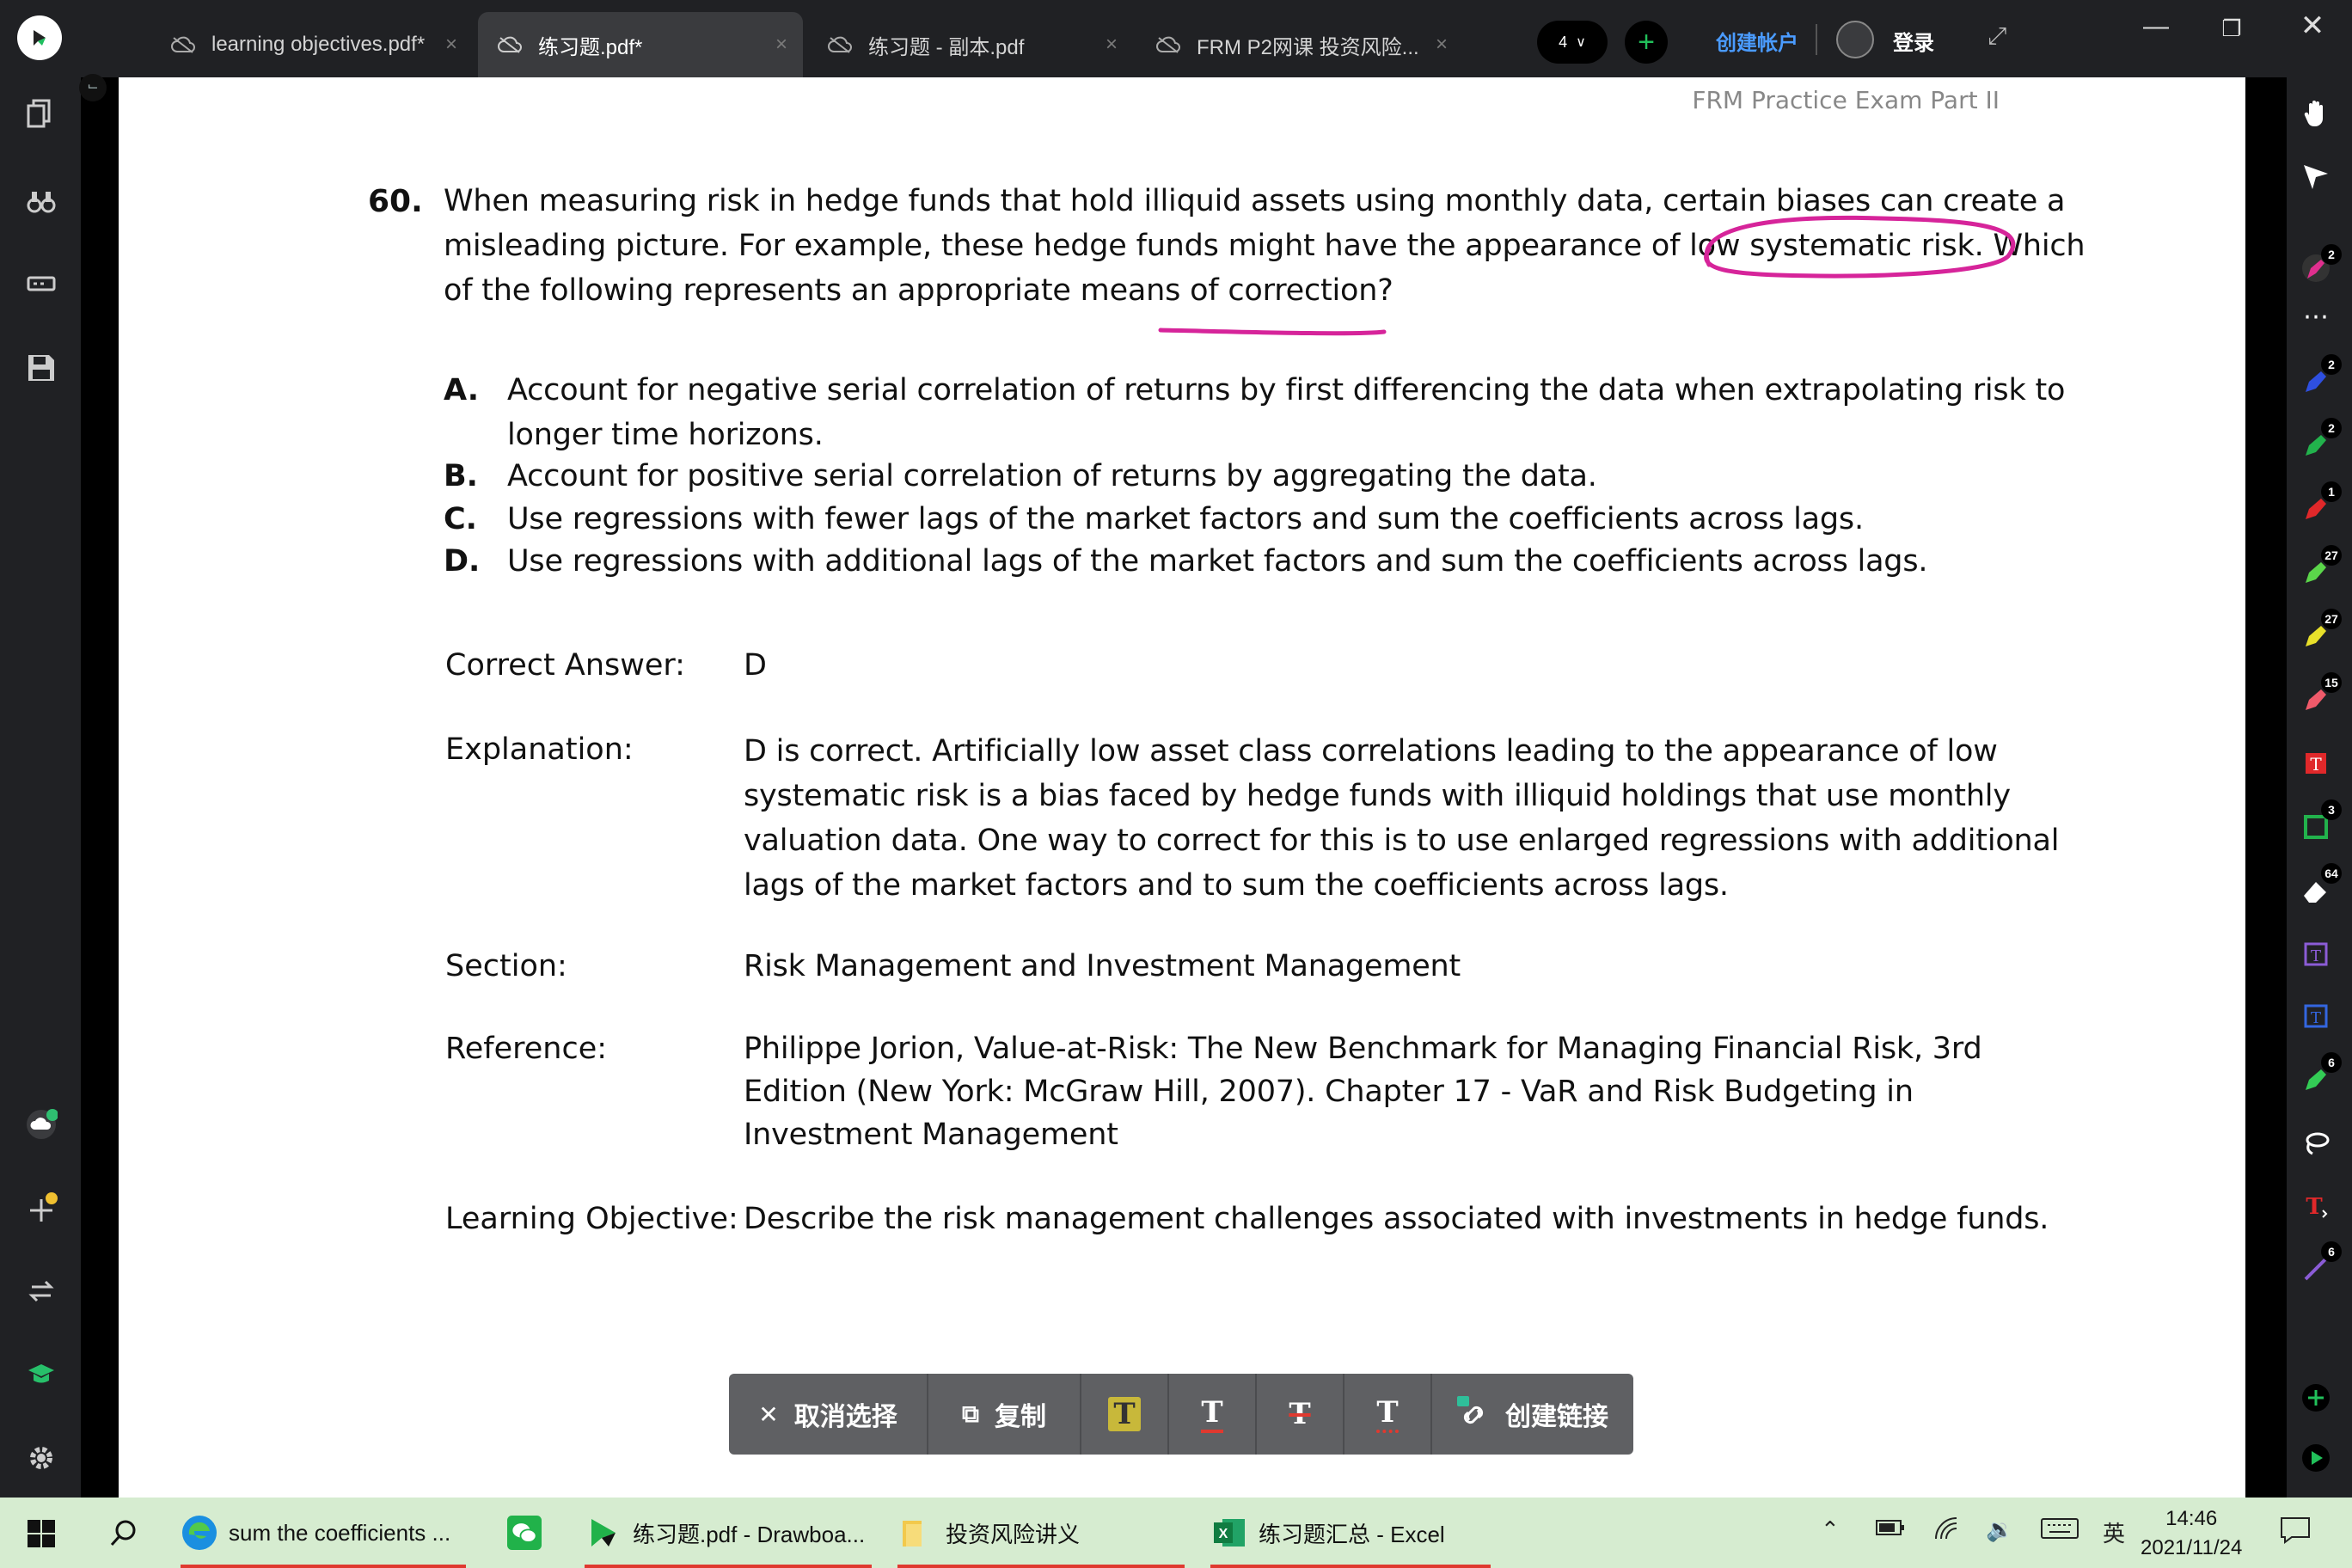 The image size is (2352, 1568). What do you see at coordinates (41, 1458) in the screenshot?
I see `gear-icon` at bounding box center [41, 1458].